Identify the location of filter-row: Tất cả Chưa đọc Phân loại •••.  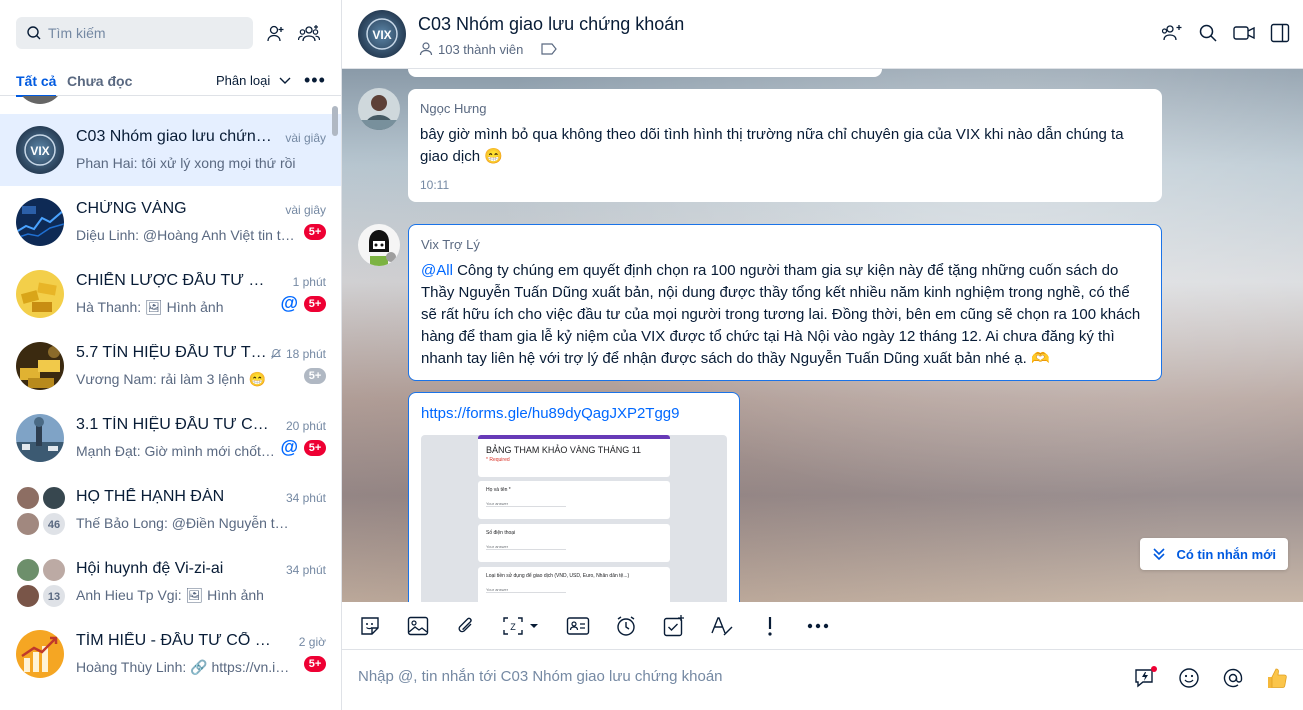
(170, 81).